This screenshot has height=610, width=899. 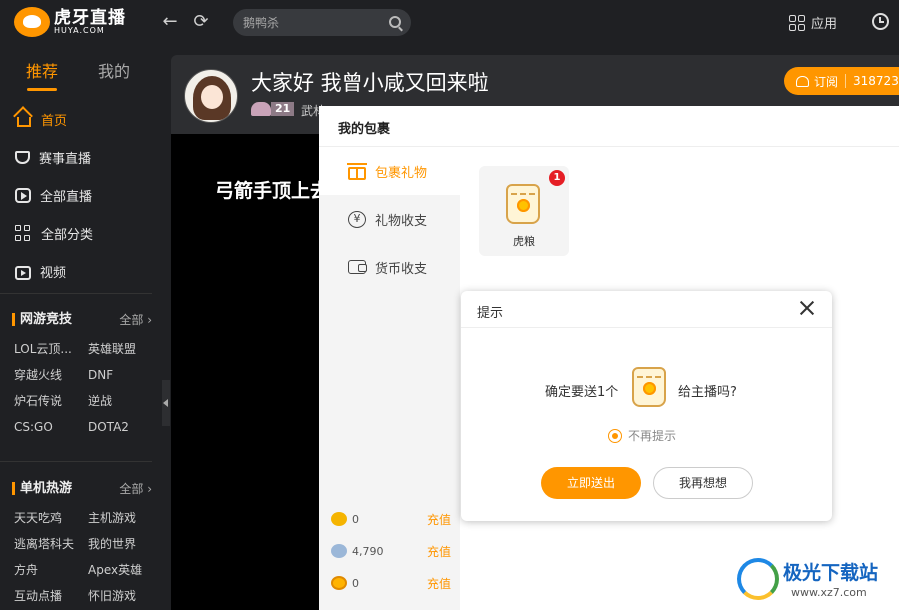 I want to click on level-badge: 21, so click(x=273, y=109).